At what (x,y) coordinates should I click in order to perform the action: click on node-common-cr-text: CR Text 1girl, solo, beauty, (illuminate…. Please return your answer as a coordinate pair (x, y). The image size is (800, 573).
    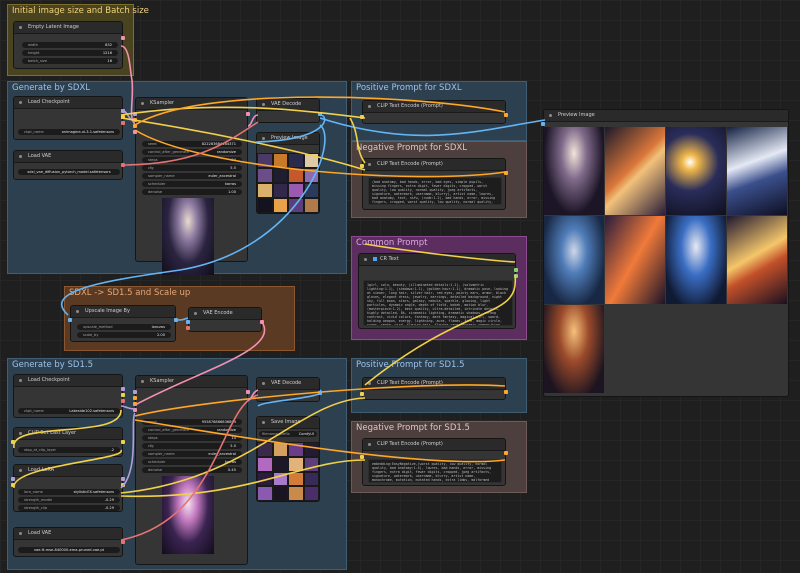
    Looking at the image, I should click on (438, 291).